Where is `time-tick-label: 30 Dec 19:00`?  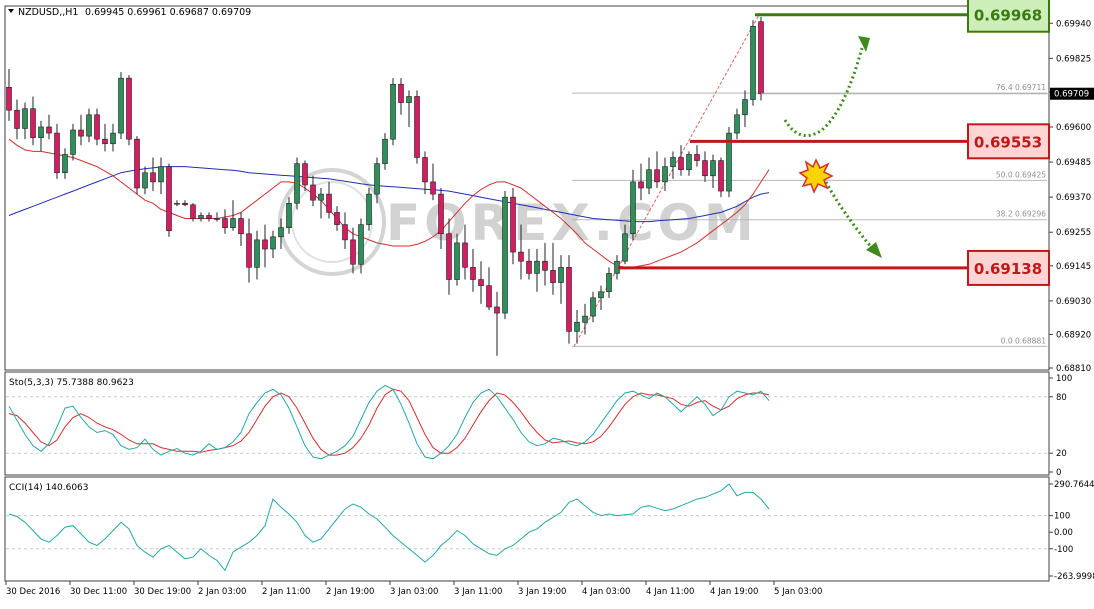 time-tick-label: 30 Dec 19:00 is located at coordinates (162, 592).